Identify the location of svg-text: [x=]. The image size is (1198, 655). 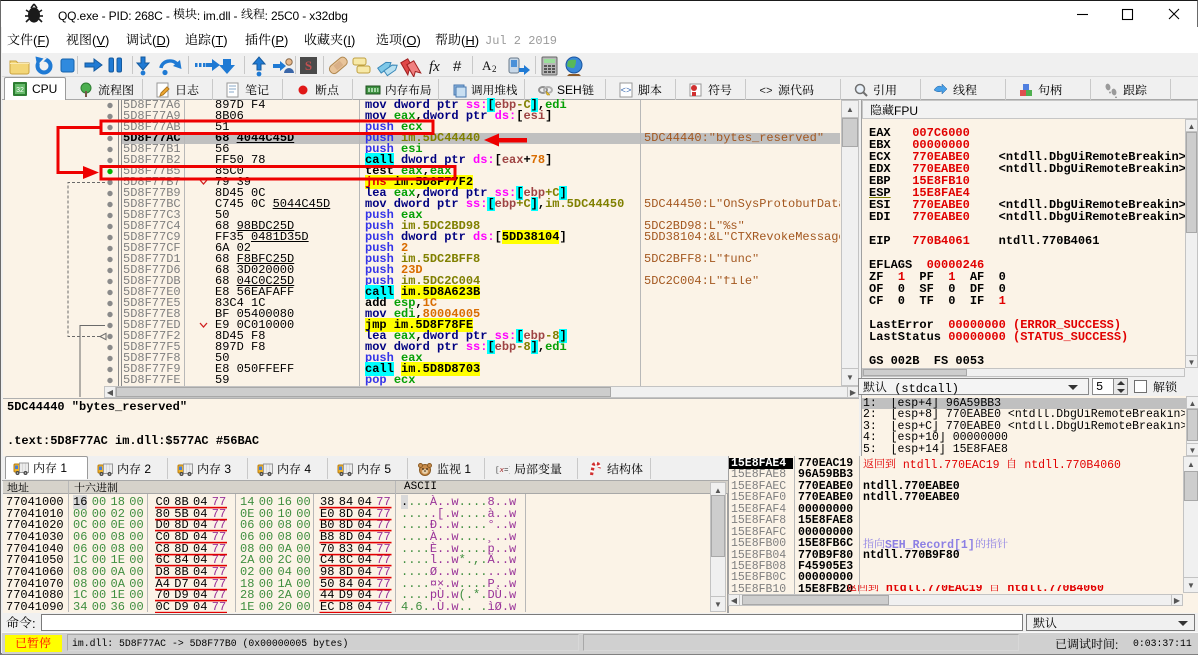
(502, 471).